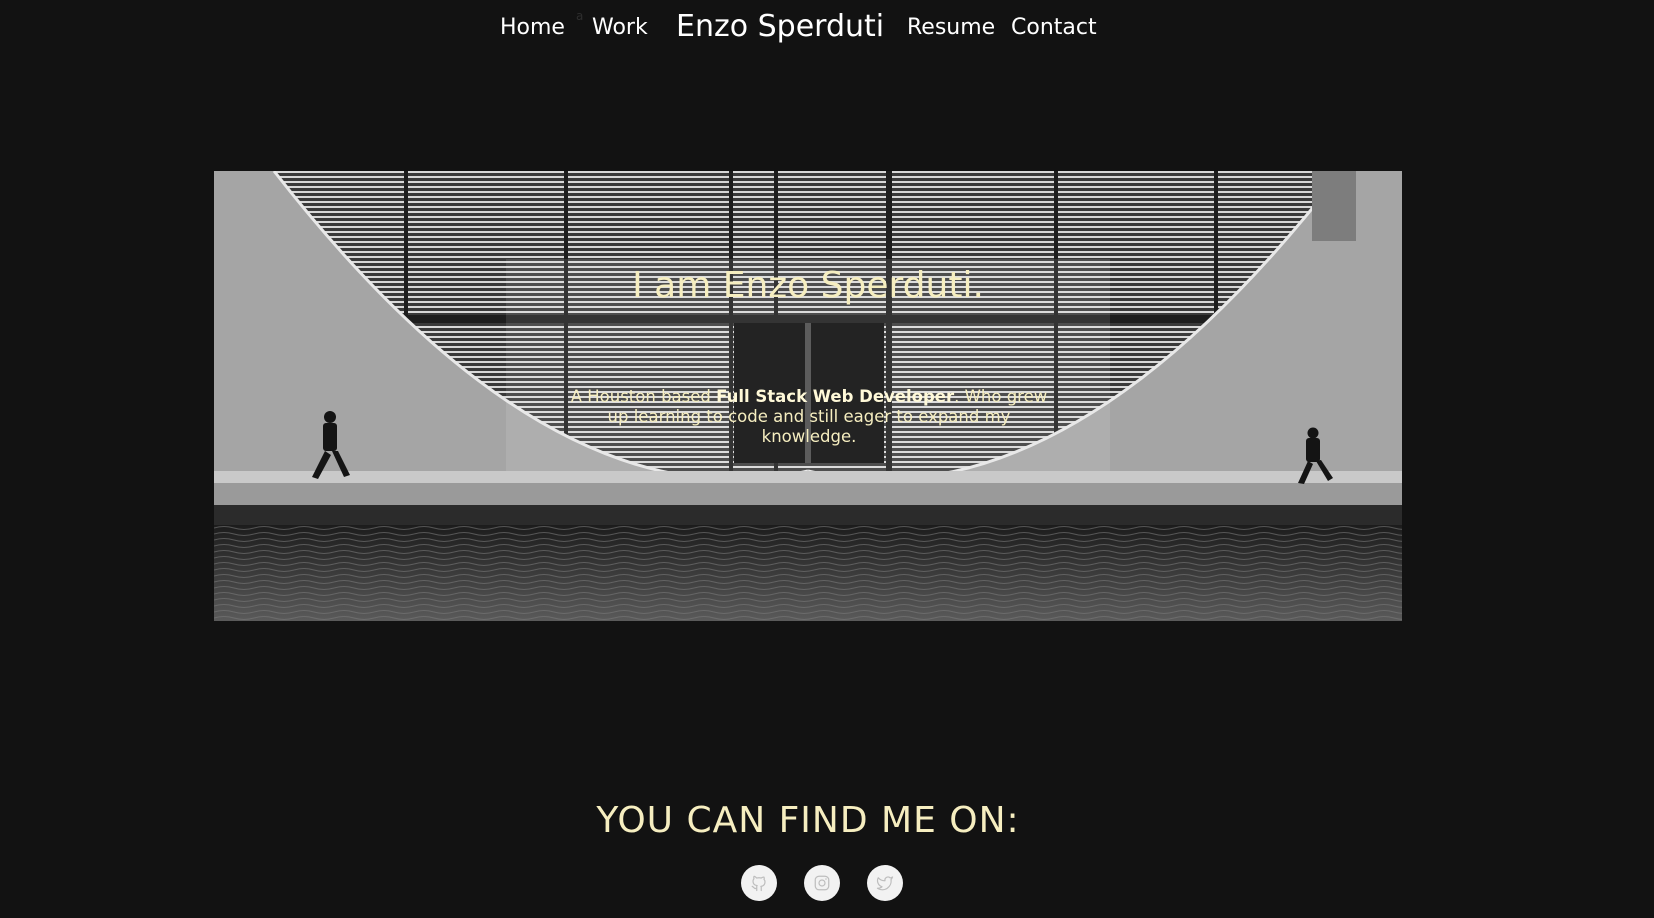 The image size is (1654, 918). What do you see at coordinates (643, 396) in the screenshot?
I see `hero-subtitle-lead: A Houston based` at bounding box center [643, 396].